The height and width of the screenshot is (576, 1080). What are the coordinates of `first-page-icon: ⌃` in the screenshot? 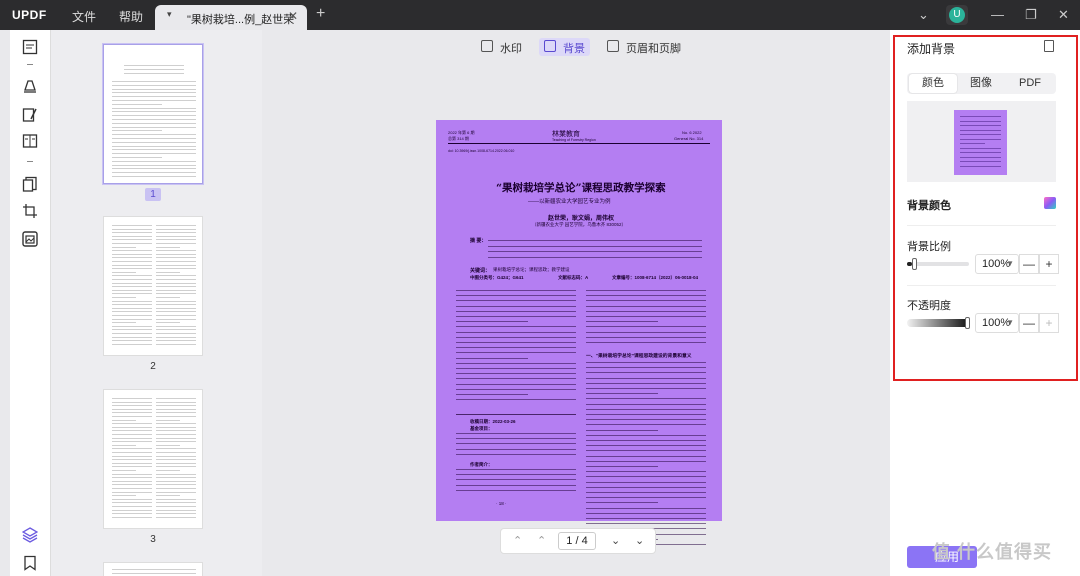 It's located at (517, 540).